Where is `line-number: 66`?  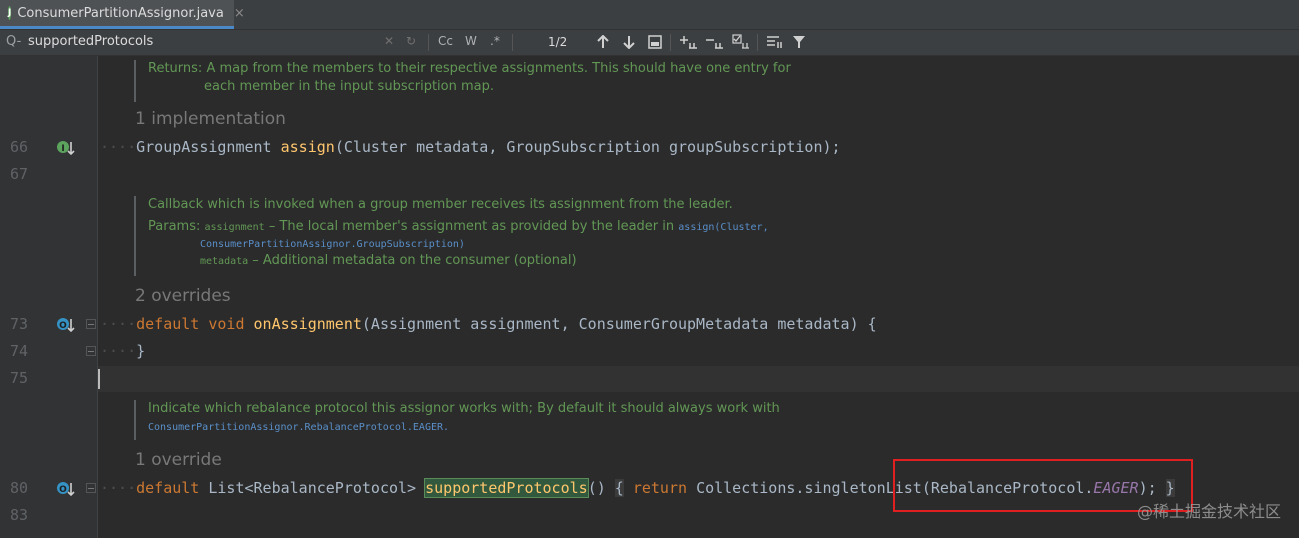
line-number: 66 is located at coordinates (19, 147).